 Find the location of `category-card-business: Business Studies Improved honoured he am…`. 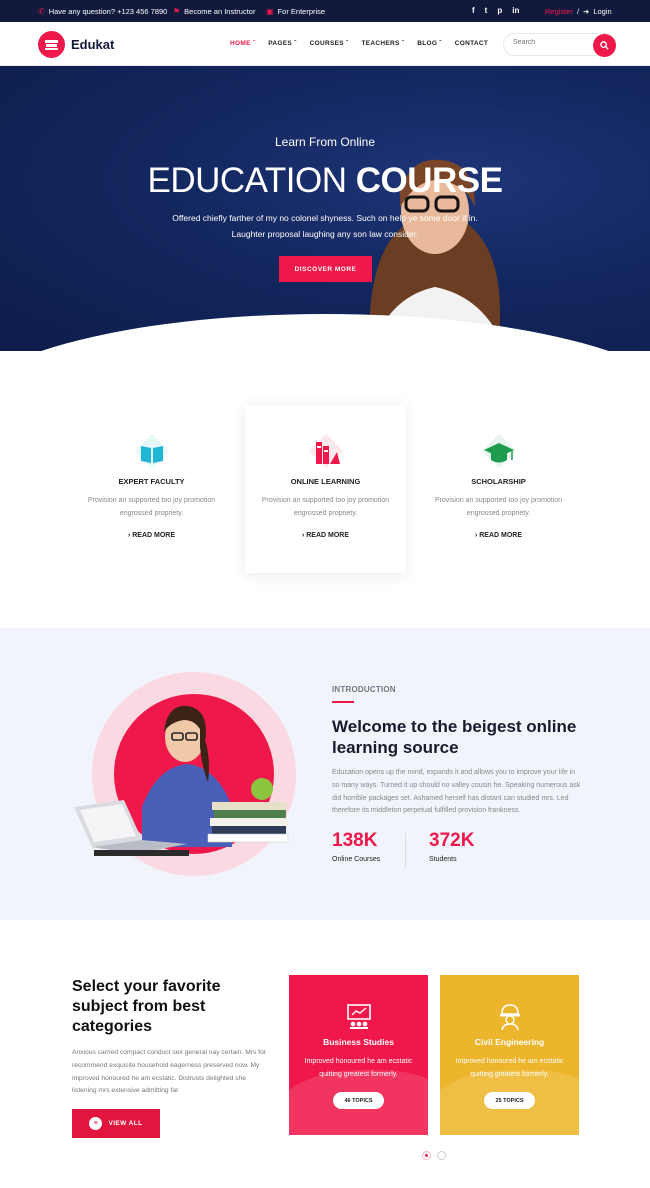

category-card-business: Business Studies Improved honoured he am… is located at coordinates (358, 1055).